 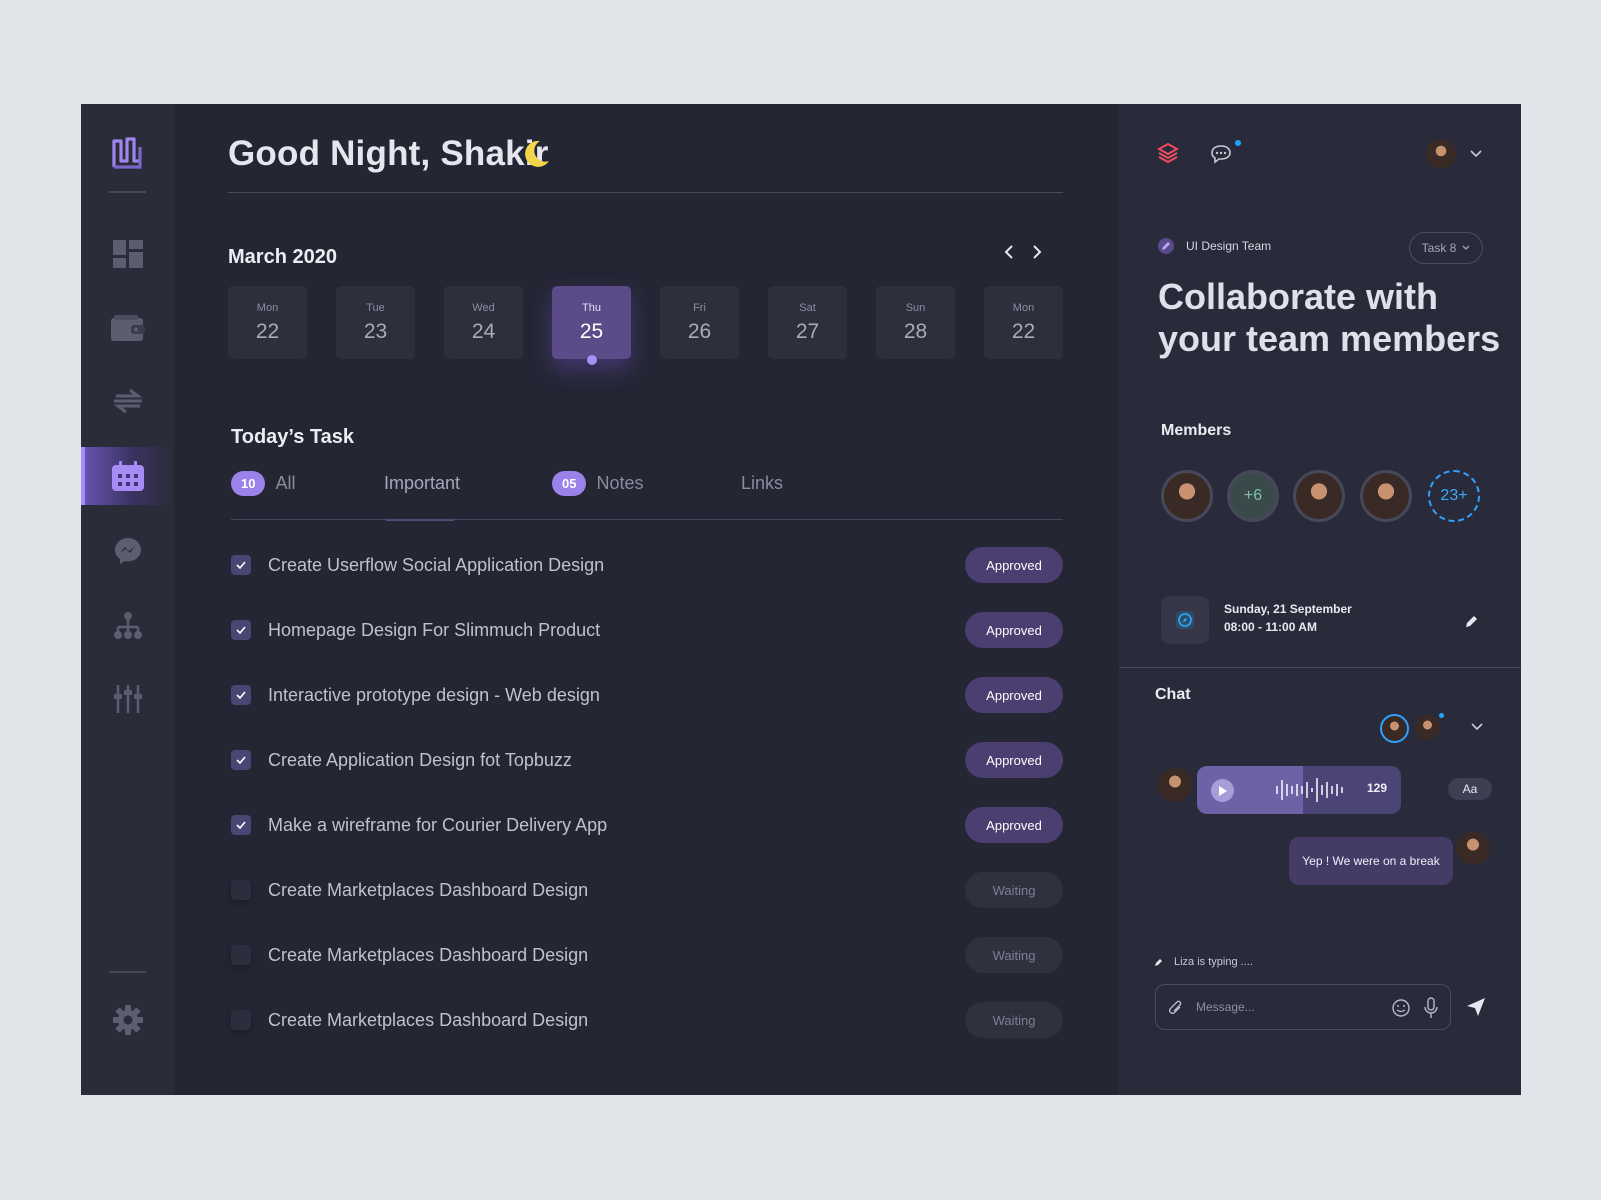 I want to click on day-date: 28, so click(x=915, y=331).